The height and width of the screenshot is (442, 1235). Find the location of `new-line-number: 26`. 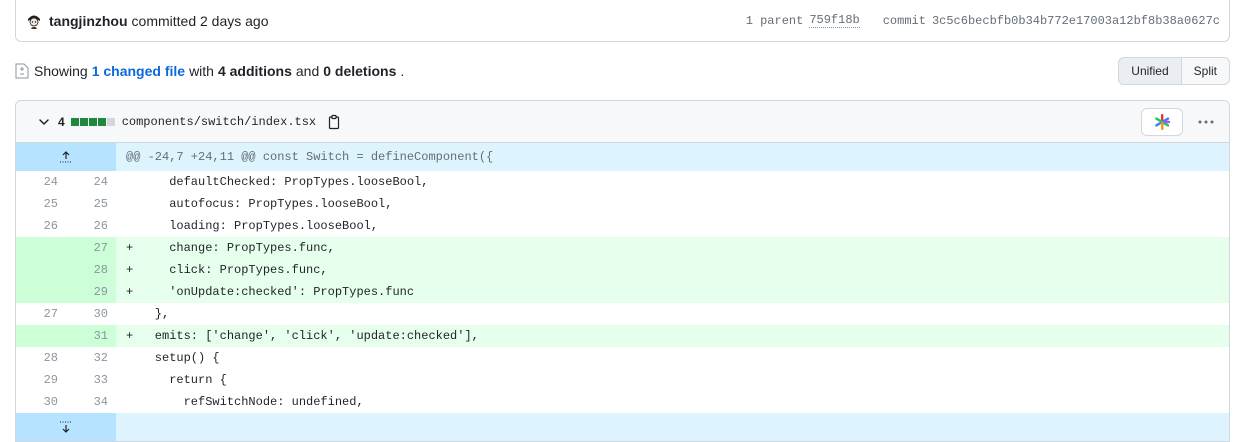

new-line-number: 26 is located at coordinates (91, 226).